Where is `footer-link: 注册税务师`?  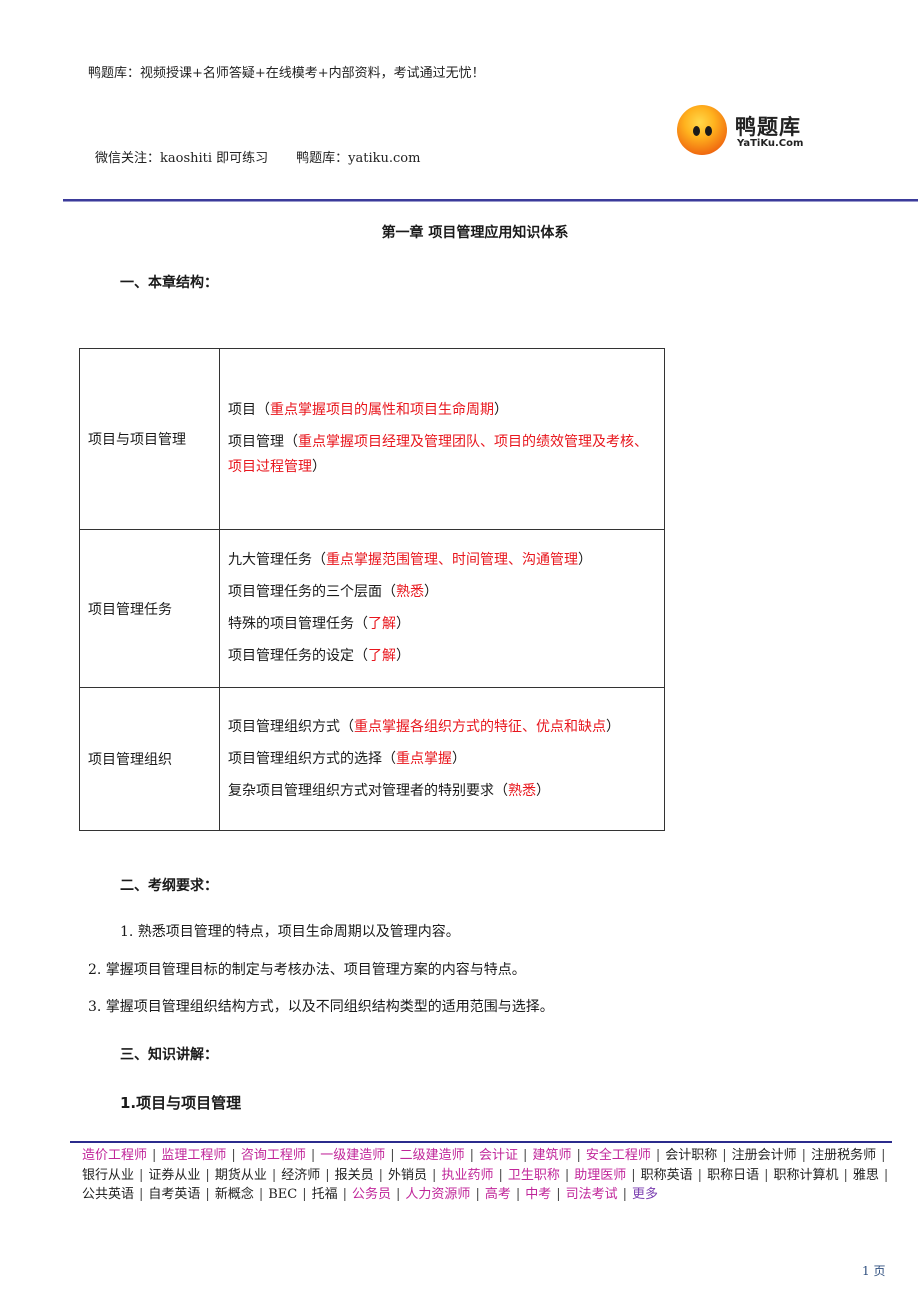 footer-link: 注册税务师 is located at coordinates (843, 1155).